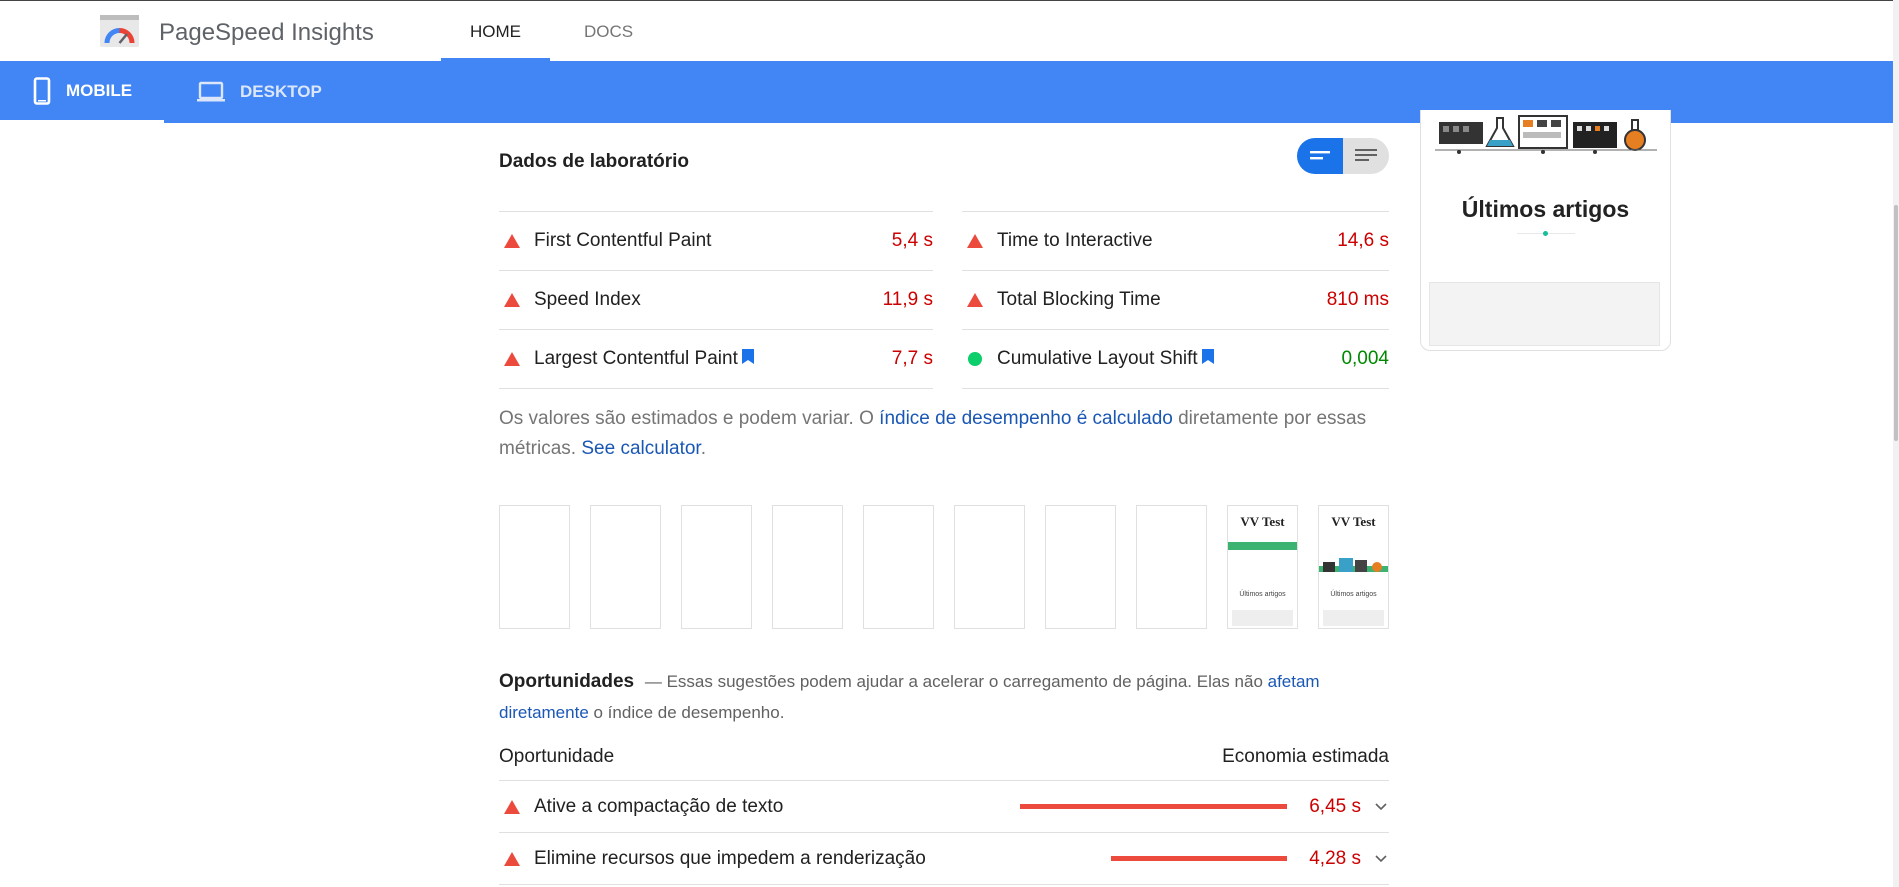 The height and width of the screenshot is (887, 1899). Describe the element at coordinates (594, 161) in the screenshot. I see `lab-data-title: Dados de laboratório` at that location.